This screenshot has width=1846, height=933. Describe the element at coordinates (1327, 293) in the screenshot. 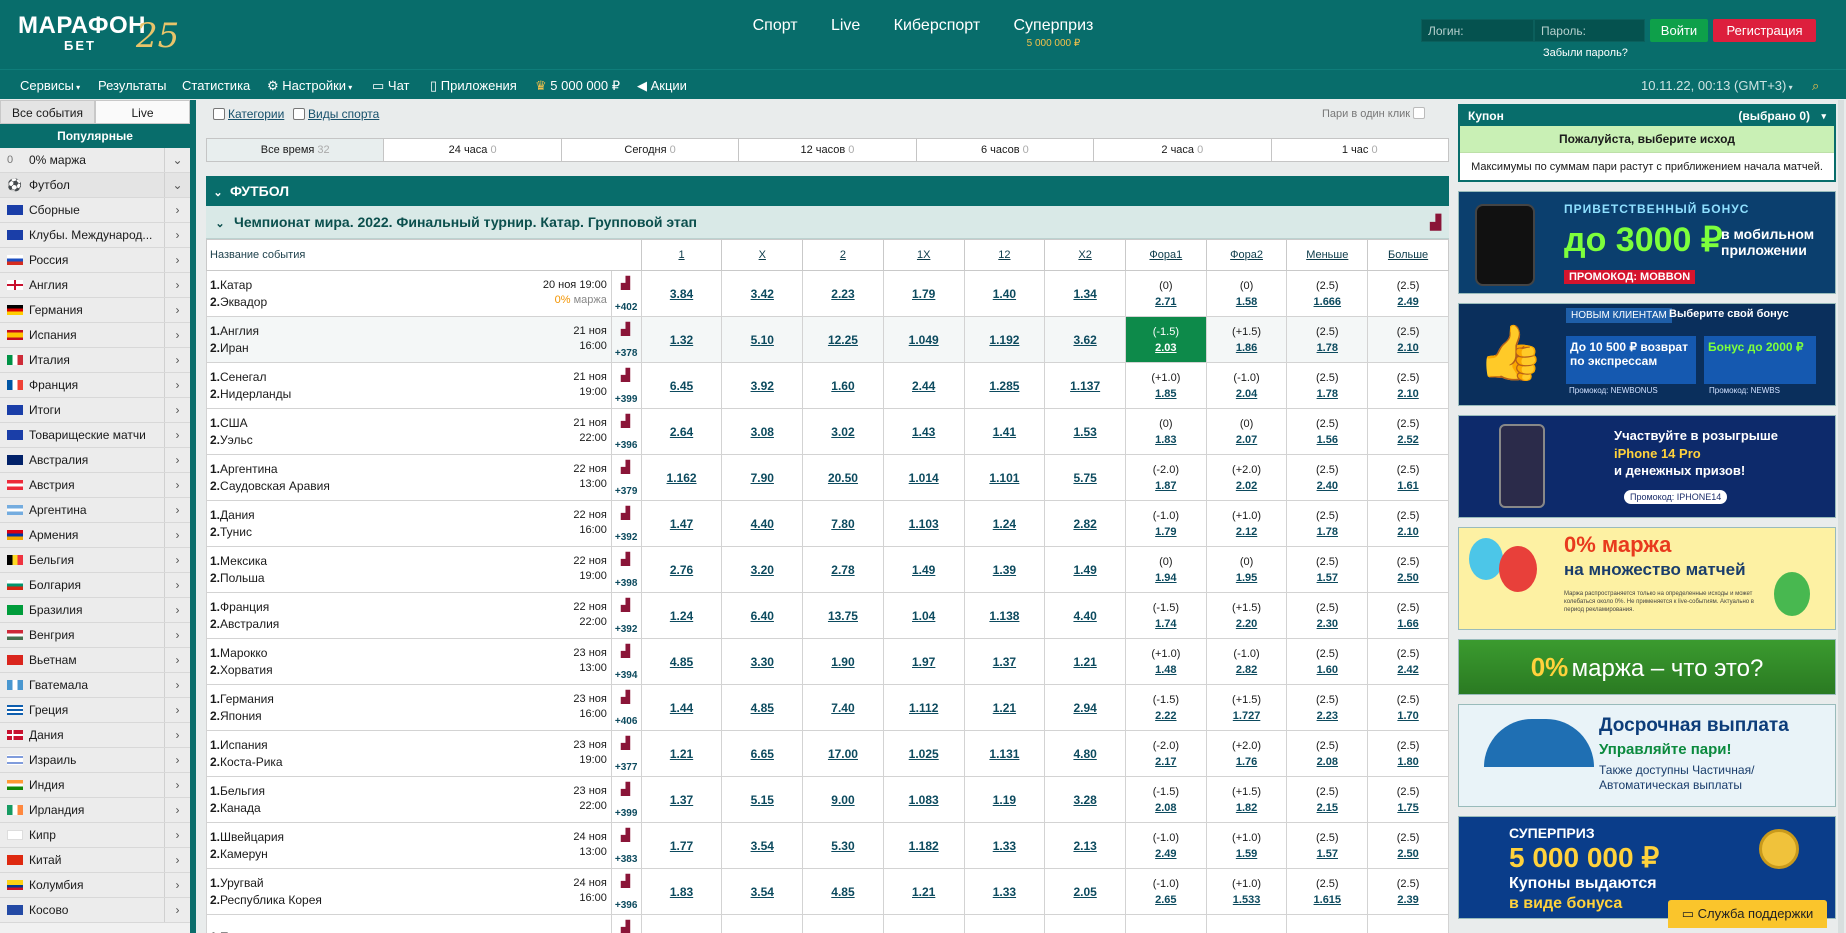

I see `total-under-cell: (2.5) 1.666` at that location.